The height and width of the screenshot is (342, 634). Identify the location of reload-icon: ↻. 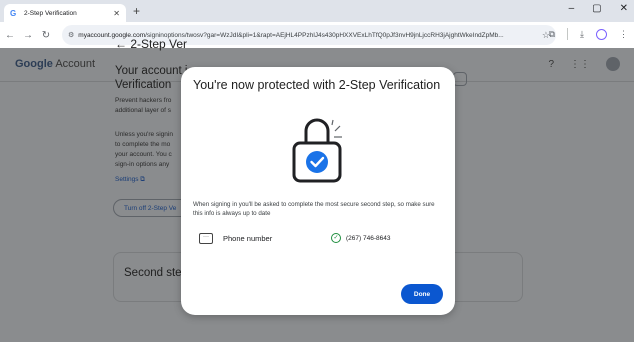
(46, 35).